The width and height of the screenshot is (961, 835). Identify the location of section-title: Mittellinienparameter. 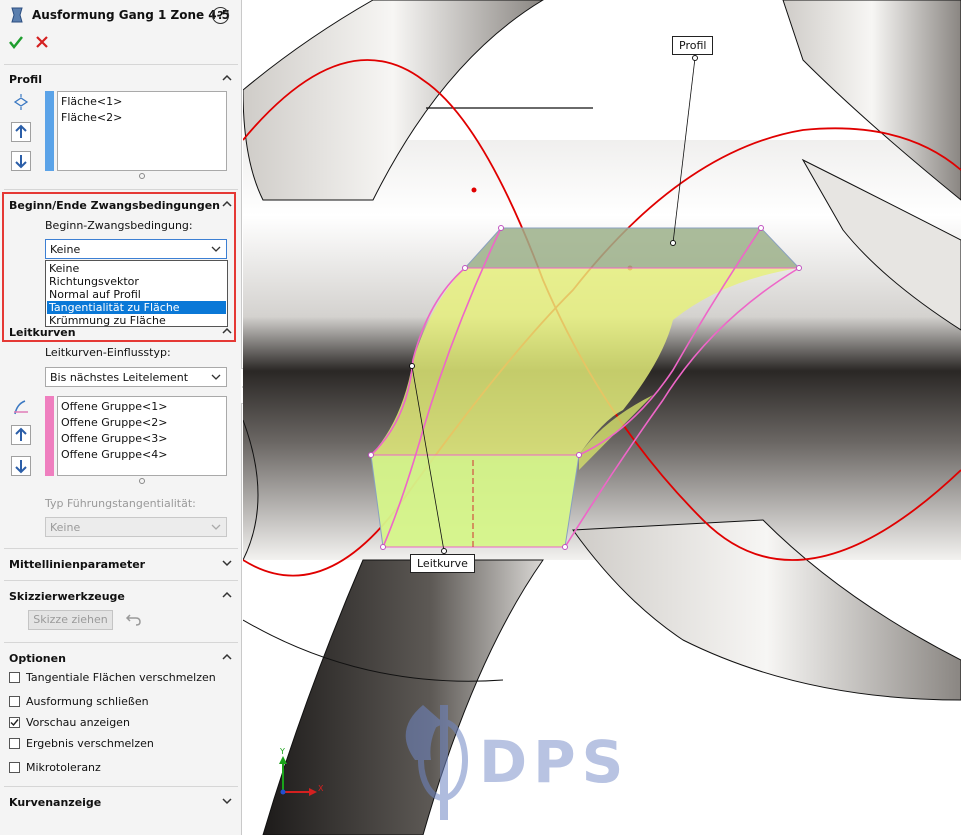
(77, 564).